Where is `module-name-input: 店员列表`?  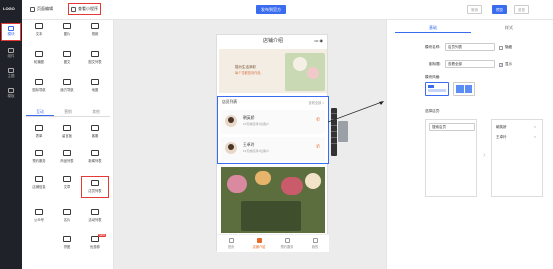
module-name-input: 店员列表 is located at coordinates (470, 47).